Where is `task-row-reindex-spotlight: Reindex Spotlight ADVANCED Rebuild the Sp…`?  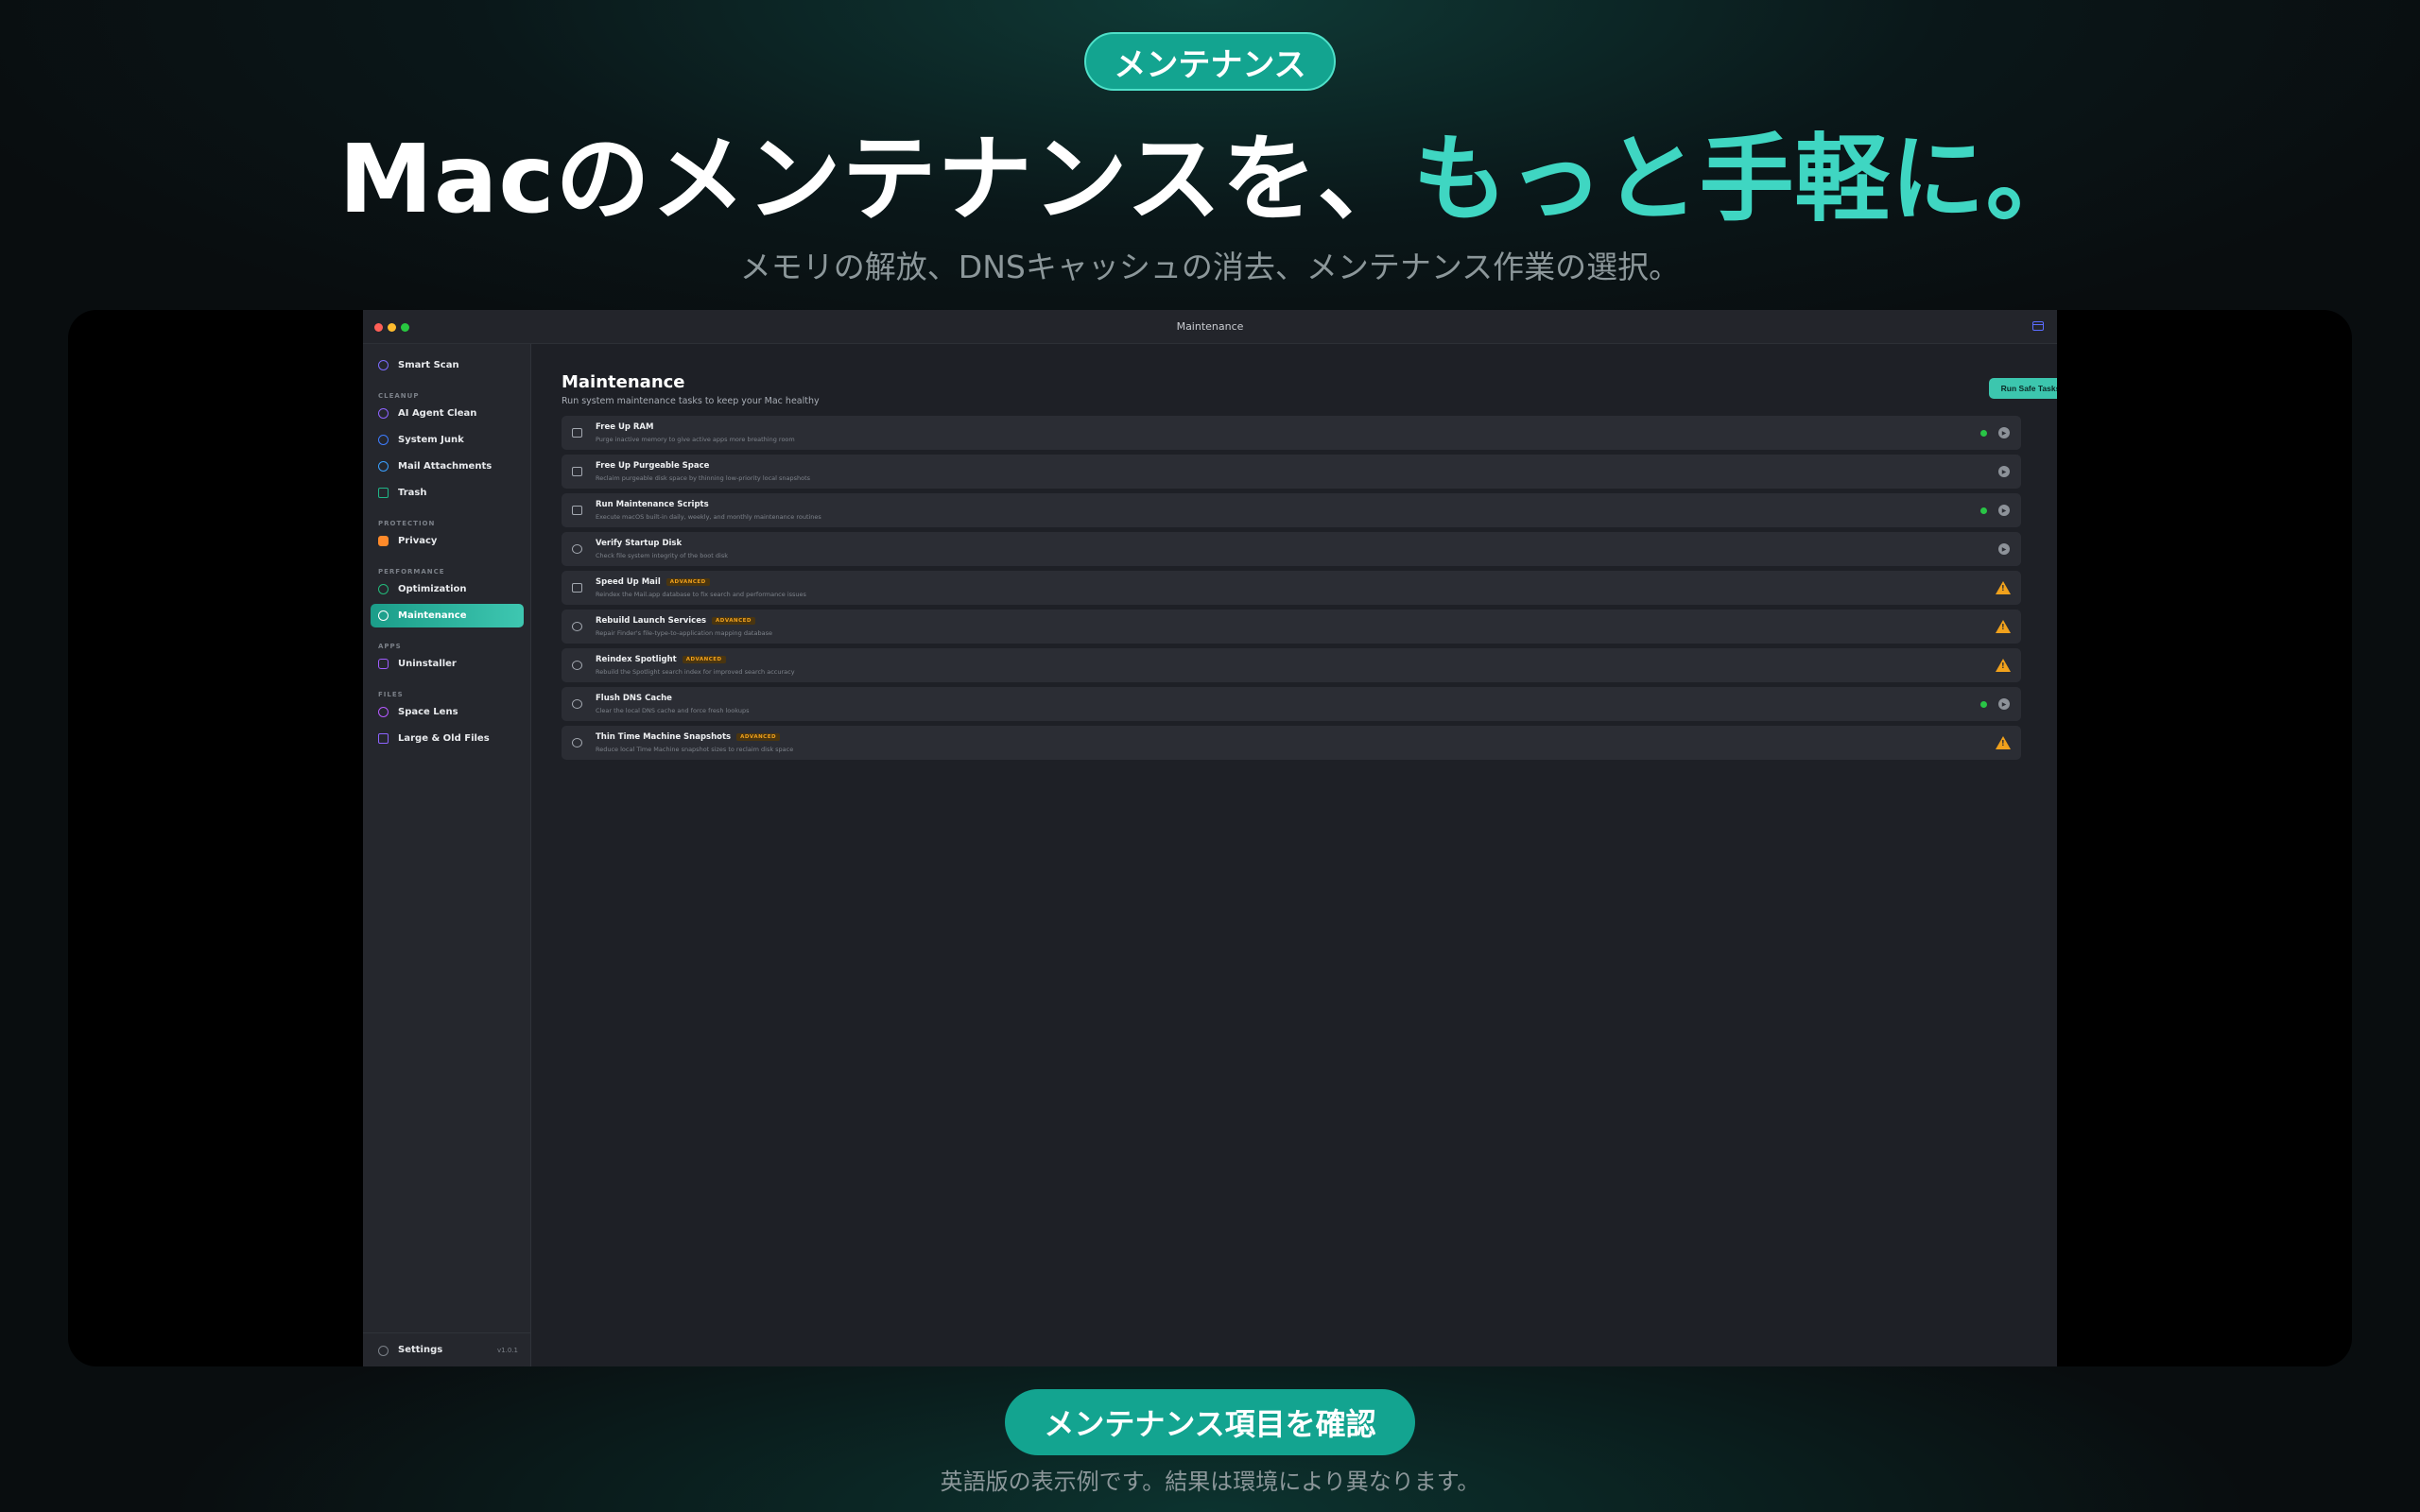
task-row-reindex-spotlight: Reindex Spotlight ADVANCED Rebuild the Sp… is located at coordinates (1291, 665).